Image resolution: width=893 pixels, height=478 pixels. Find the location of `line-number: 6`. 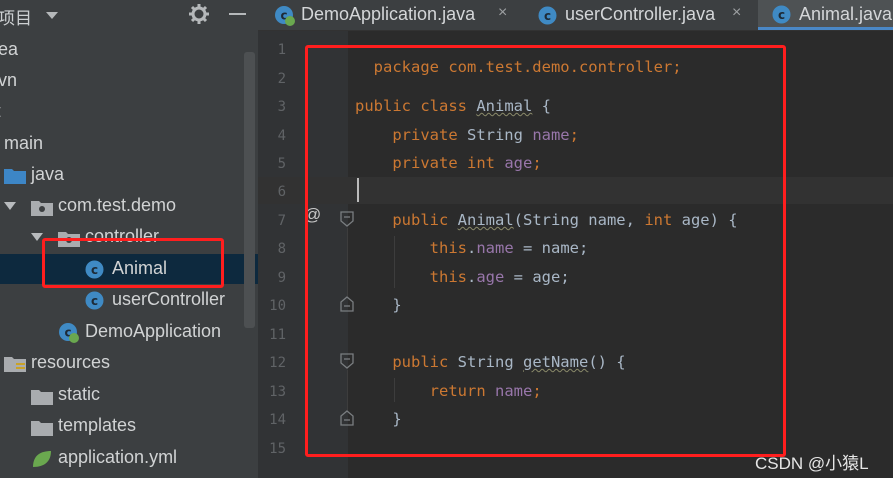

line-number: 6 is located at coordinates (281, 192).